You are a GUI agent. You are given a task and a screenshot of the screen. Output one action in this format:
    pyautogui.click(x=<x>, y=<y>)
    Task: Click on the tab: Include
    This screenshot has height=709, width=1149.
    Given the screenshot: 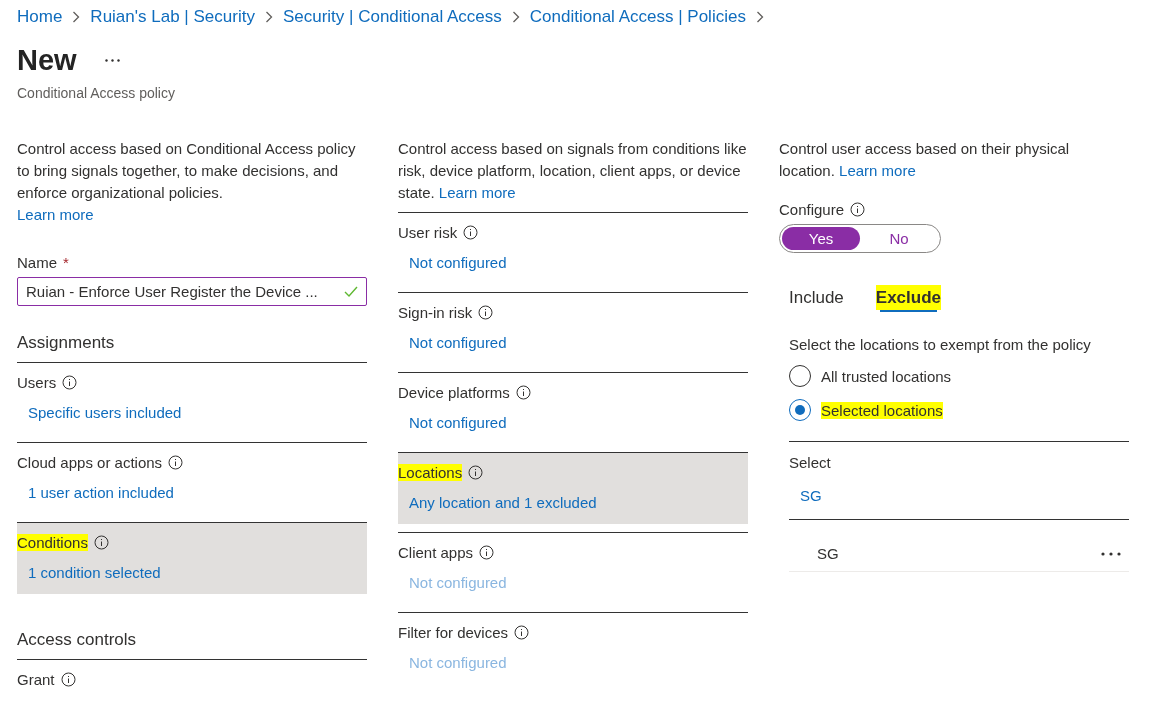 What is the action you would take?
    pyautogui.click(x=816, y=297)
    